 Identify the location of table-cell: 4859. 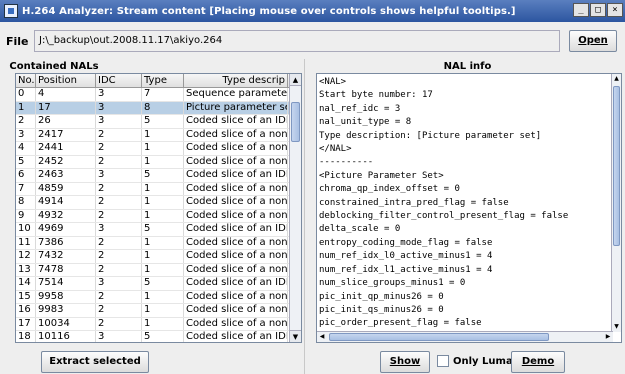
(66, 188).